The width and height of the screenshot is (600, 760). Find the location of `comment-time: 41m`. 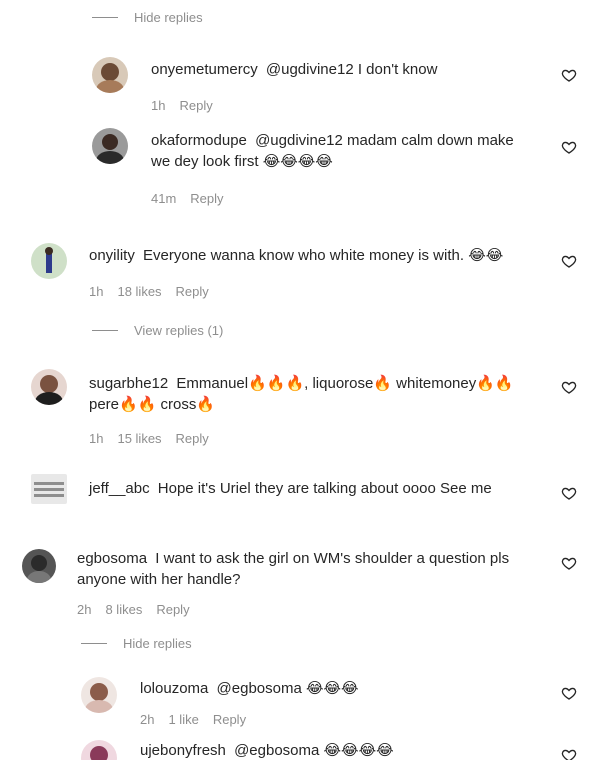

comment-time: 41m is located at coordinates (164, 198).